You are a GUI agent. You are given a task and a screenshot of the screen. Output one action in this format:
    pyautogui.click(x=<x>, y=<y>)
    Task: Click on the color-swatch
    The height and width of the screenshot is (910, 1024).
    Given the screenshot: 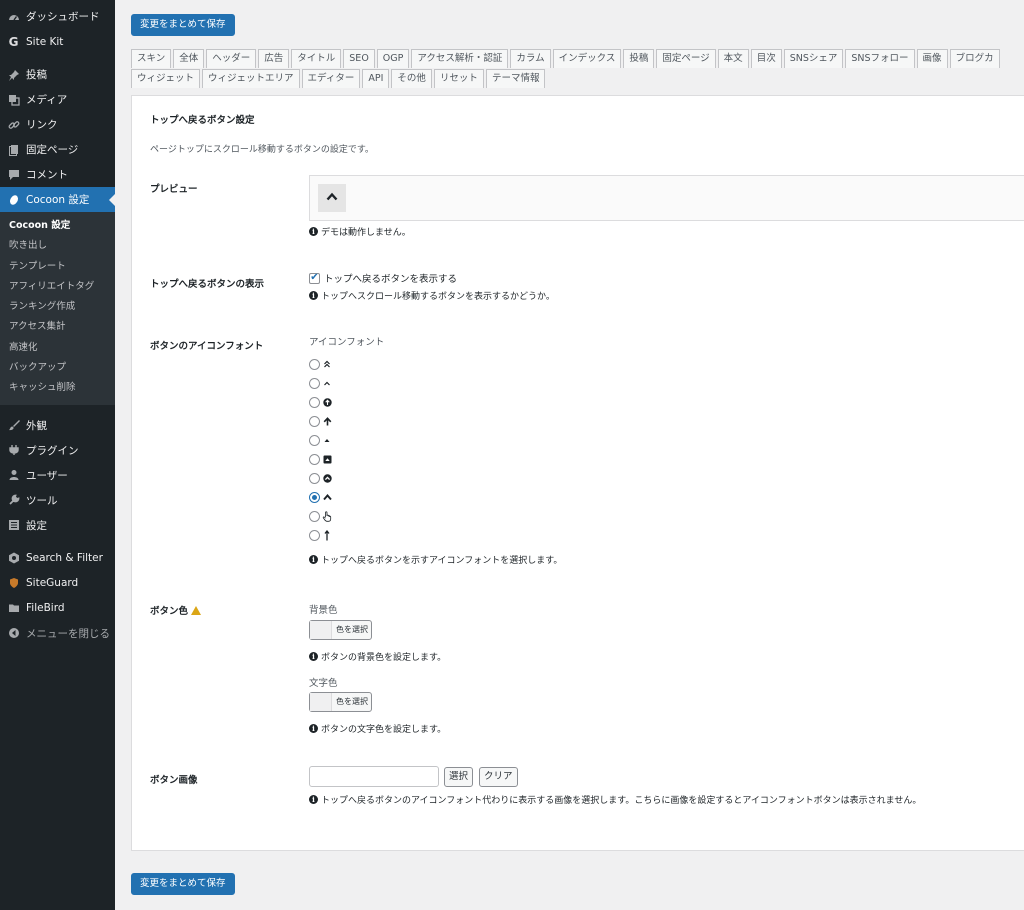 What is the action you would take?
    pyautogui.click(x=321, y=630)
    